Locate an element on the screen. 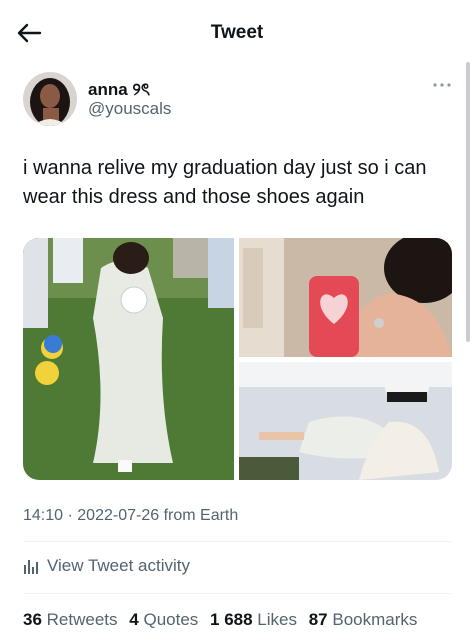 The width and height of the screenshot is (474, 641). scrollbar is located at coordinates (468, 202).